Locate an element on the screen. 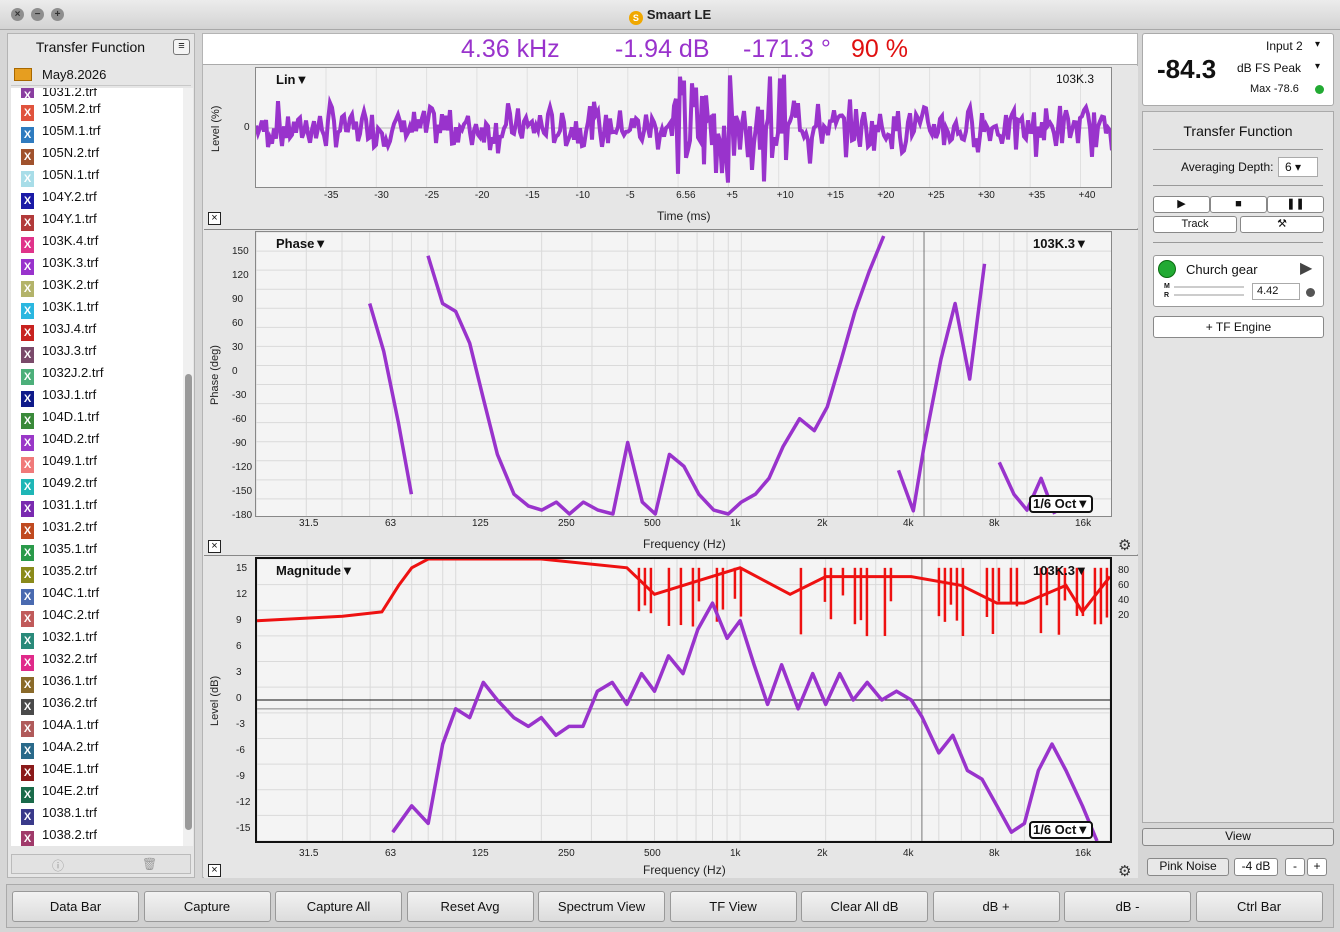  toolbar-button-db-: dB + is located at coordinates (996, 906).